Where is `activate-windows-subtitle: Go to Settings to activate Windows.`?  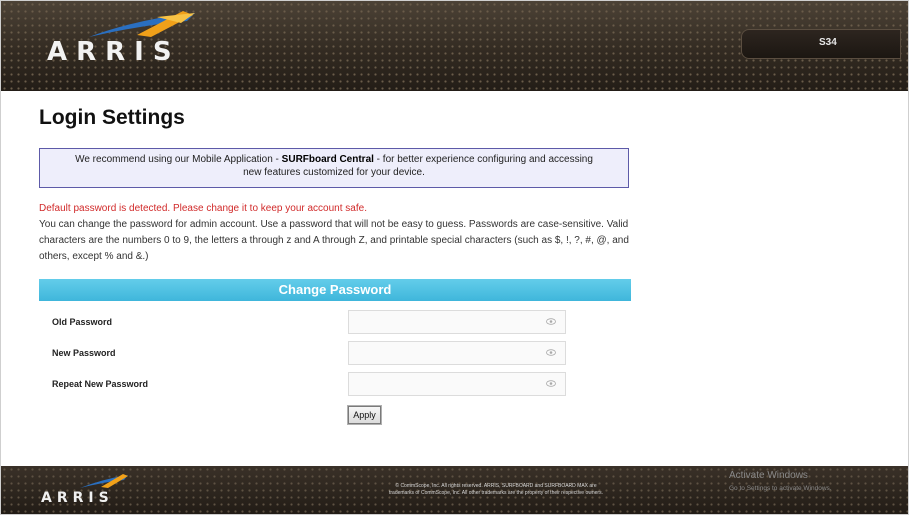 activate-windows-subtitle: Go to Settings to activate Windows. is located at coordinates (780, 488).